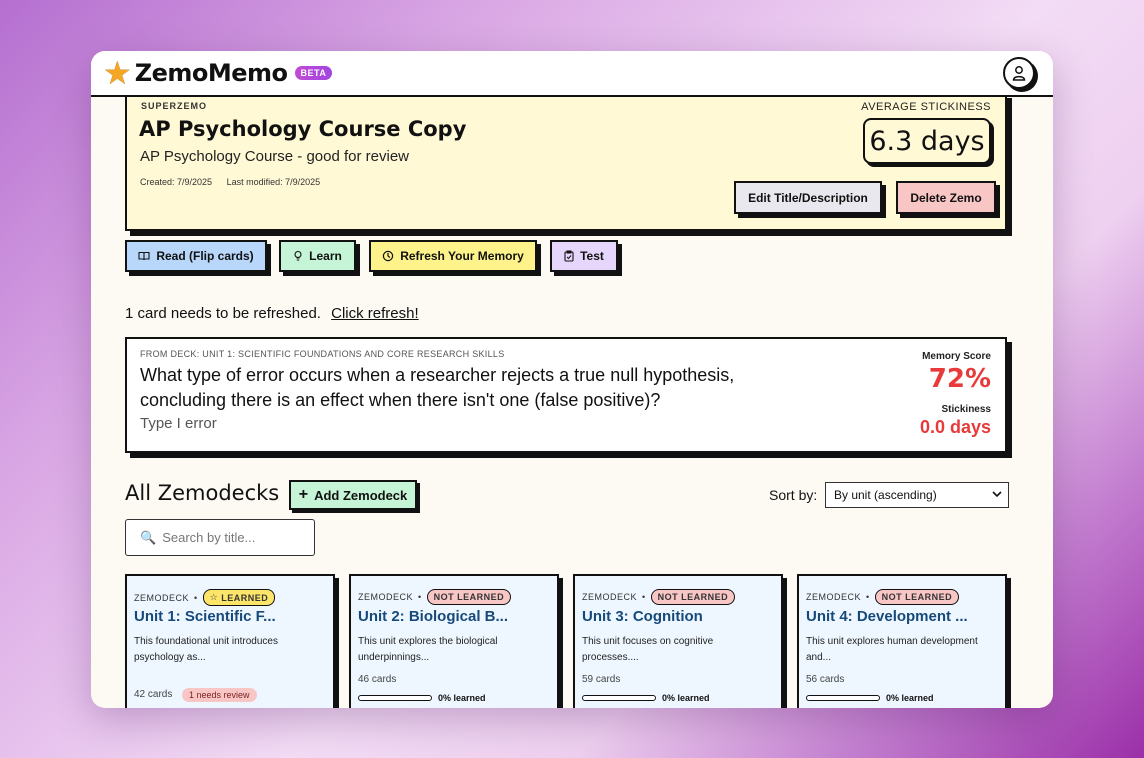 The width and height of the screenshot is (1144, 758). What do you see at coordinates (825, 679) in the screenshot?
I see `deck-card-count: 56 cards` at bounding box center [825, 679].